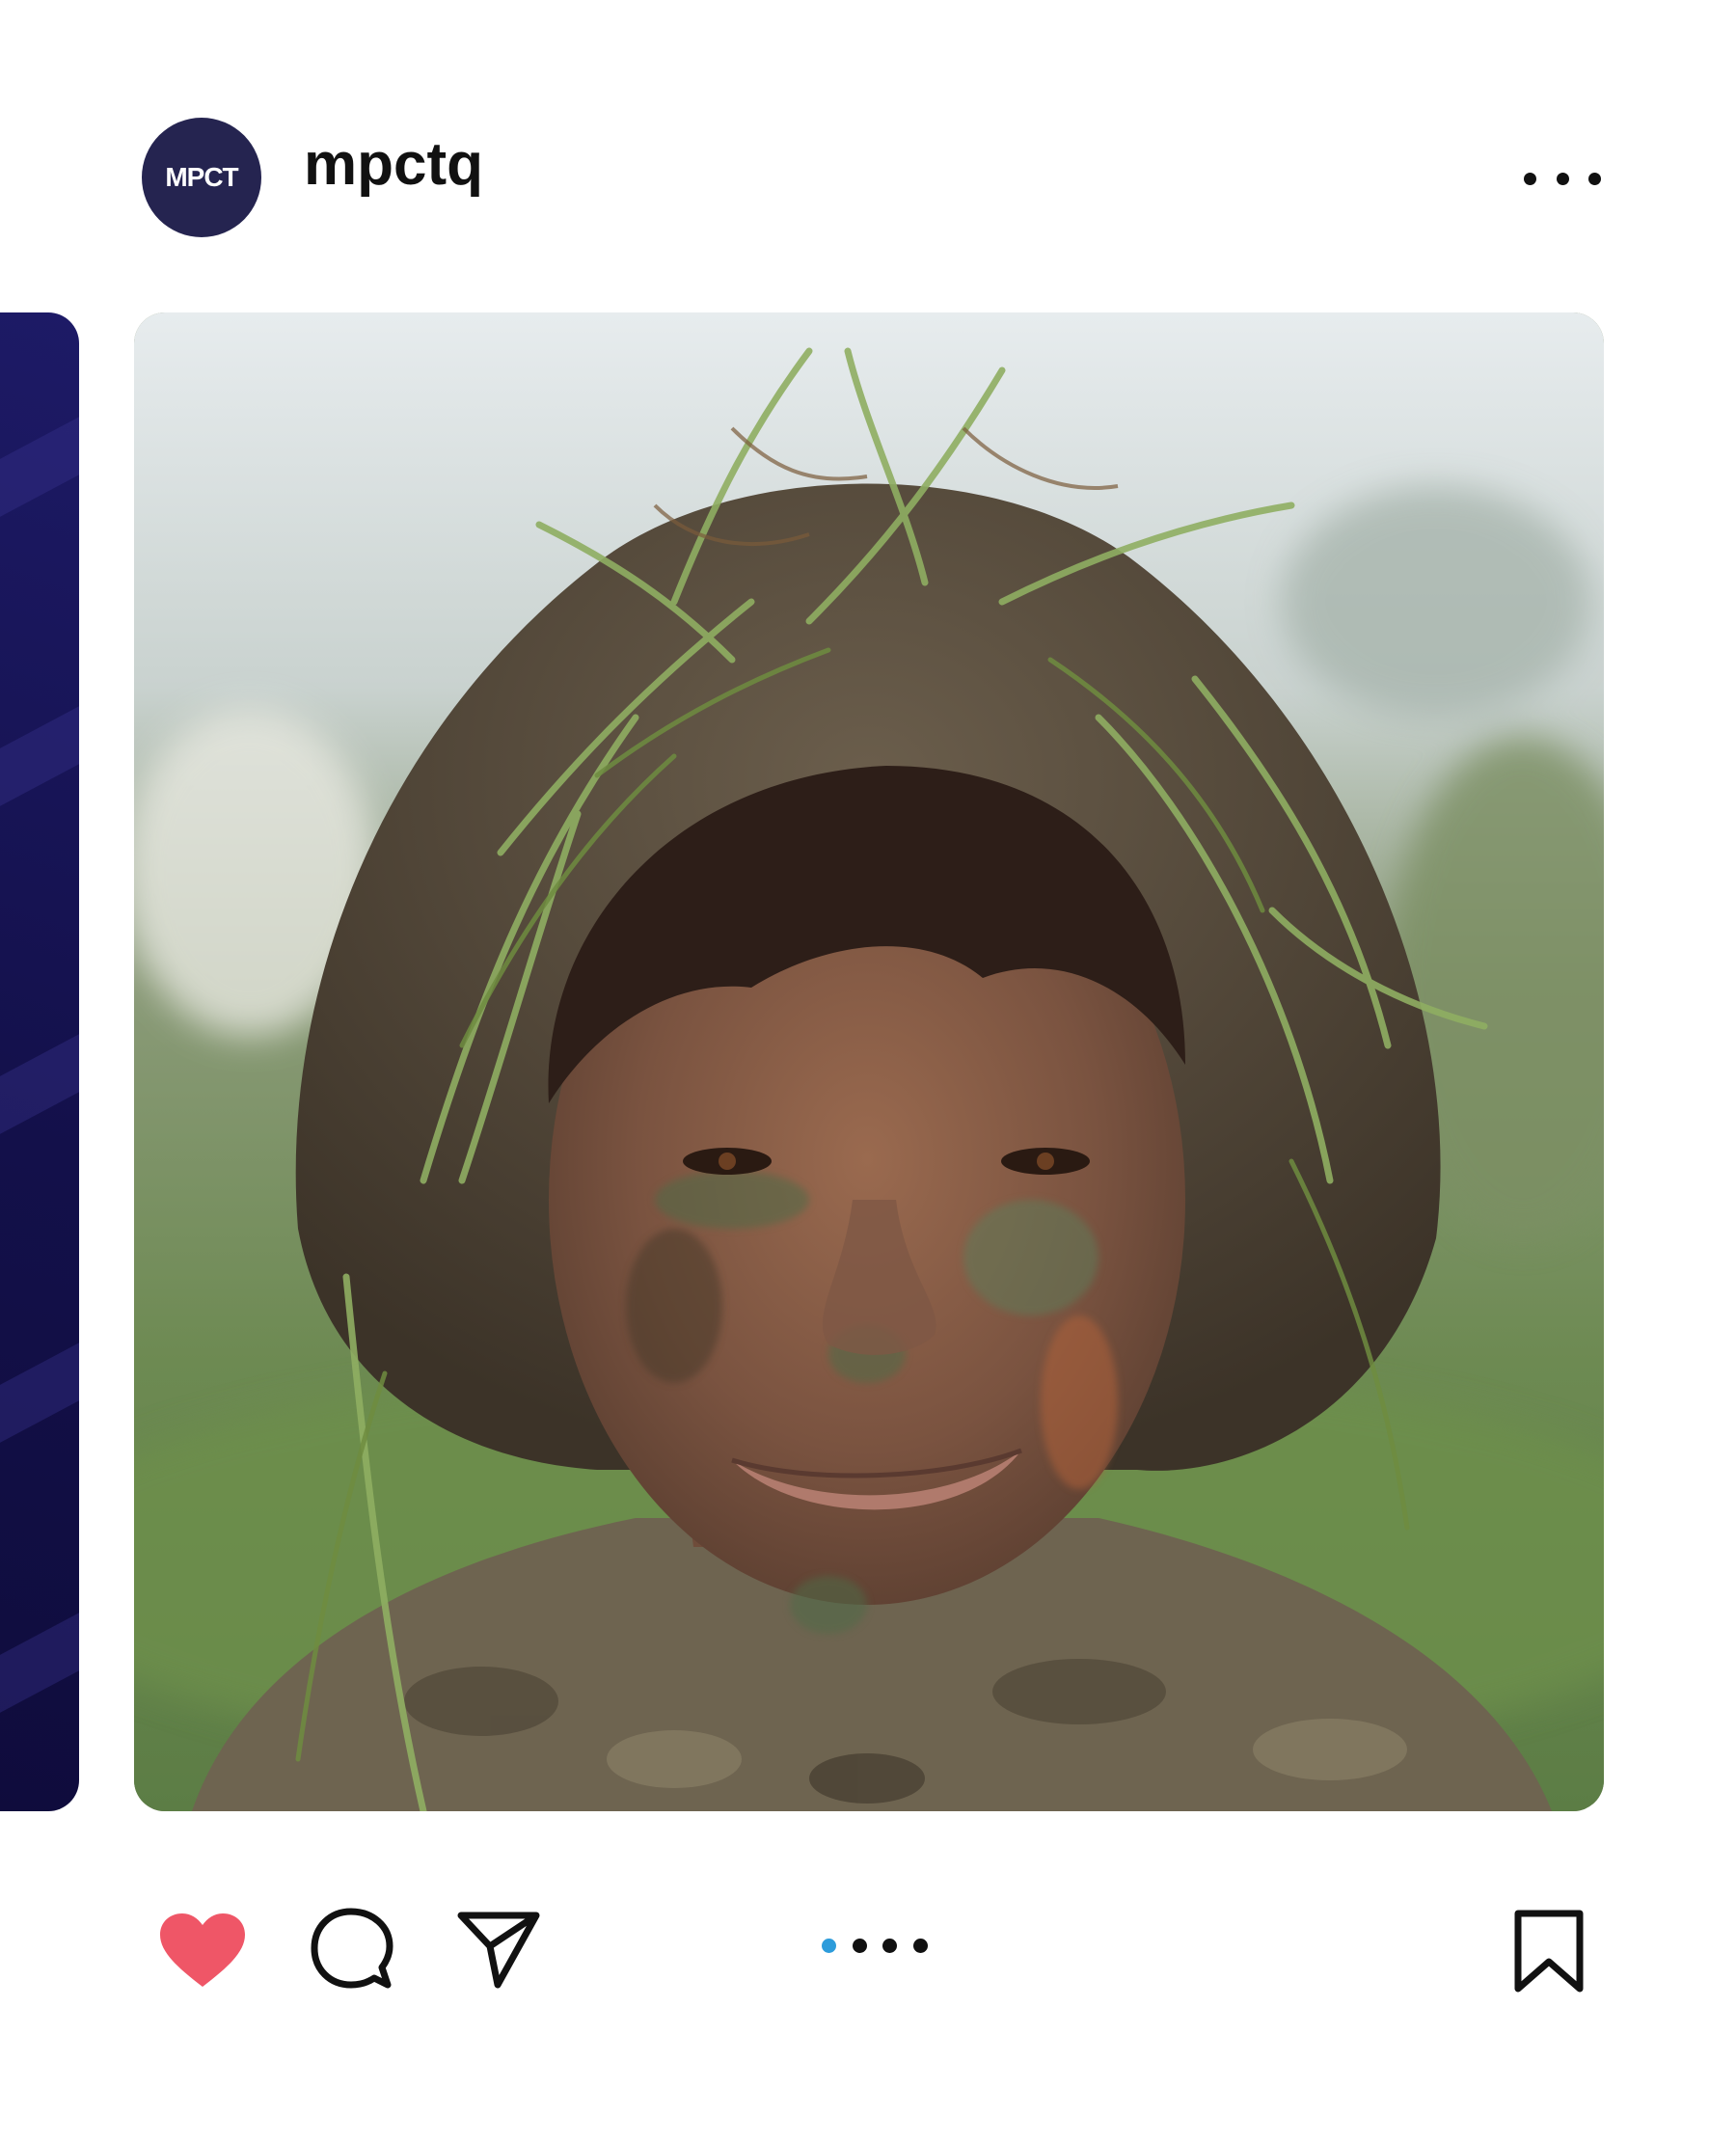 This screenshot has height=2143, width=1736. I want to click on heart-icon, so click(202, 1950).